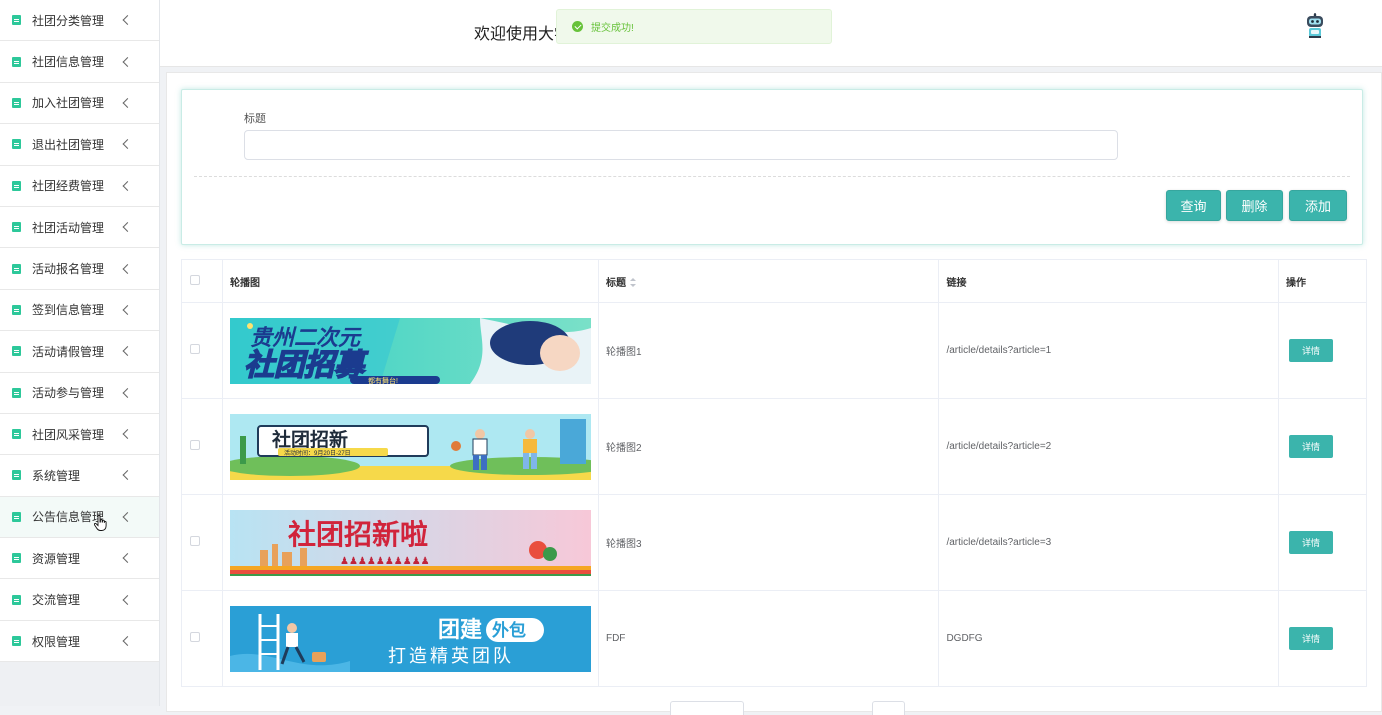  I want to click on sidebar-item-label: 活动报名管理, so click(68, 269).